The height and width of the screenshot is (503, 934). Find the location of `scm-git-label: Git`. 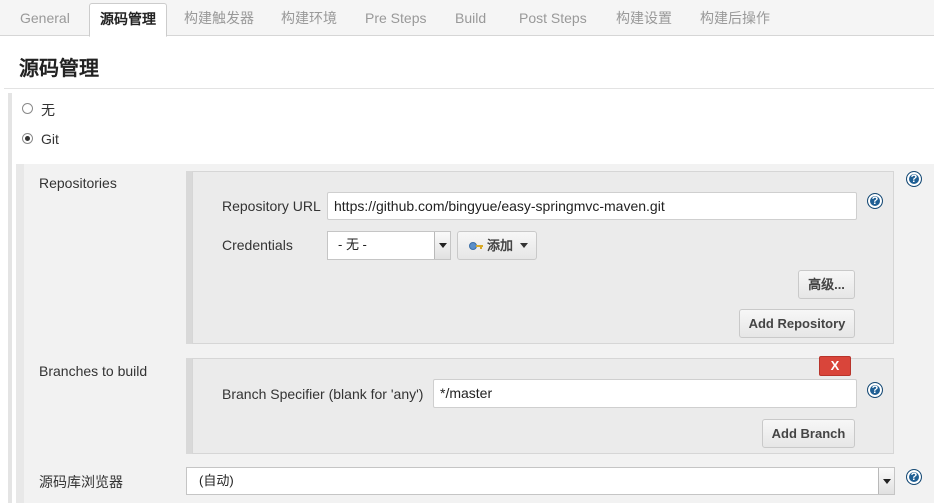

scm-git-label: Git is located at coordinates (50, 139).